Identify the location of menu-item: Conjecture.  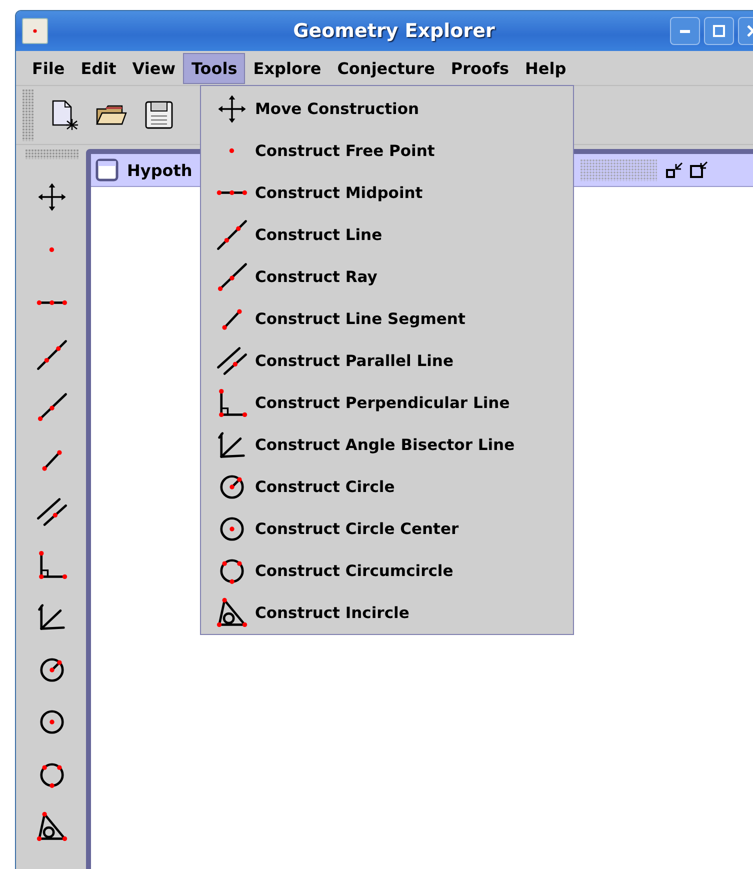
(386, 68).